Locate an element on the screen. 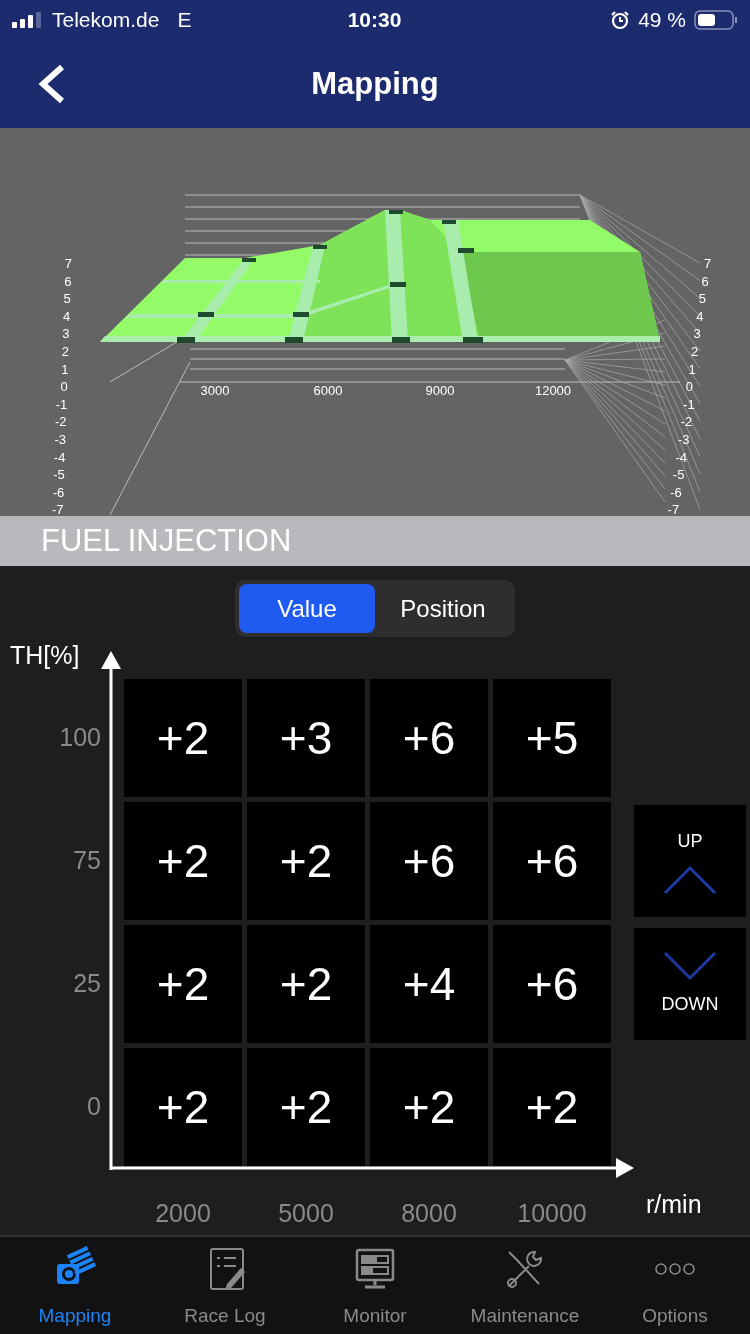 The height and width of the screenshot is (1334, 750). segment-tab: Value is located at coordinates (307, 608).